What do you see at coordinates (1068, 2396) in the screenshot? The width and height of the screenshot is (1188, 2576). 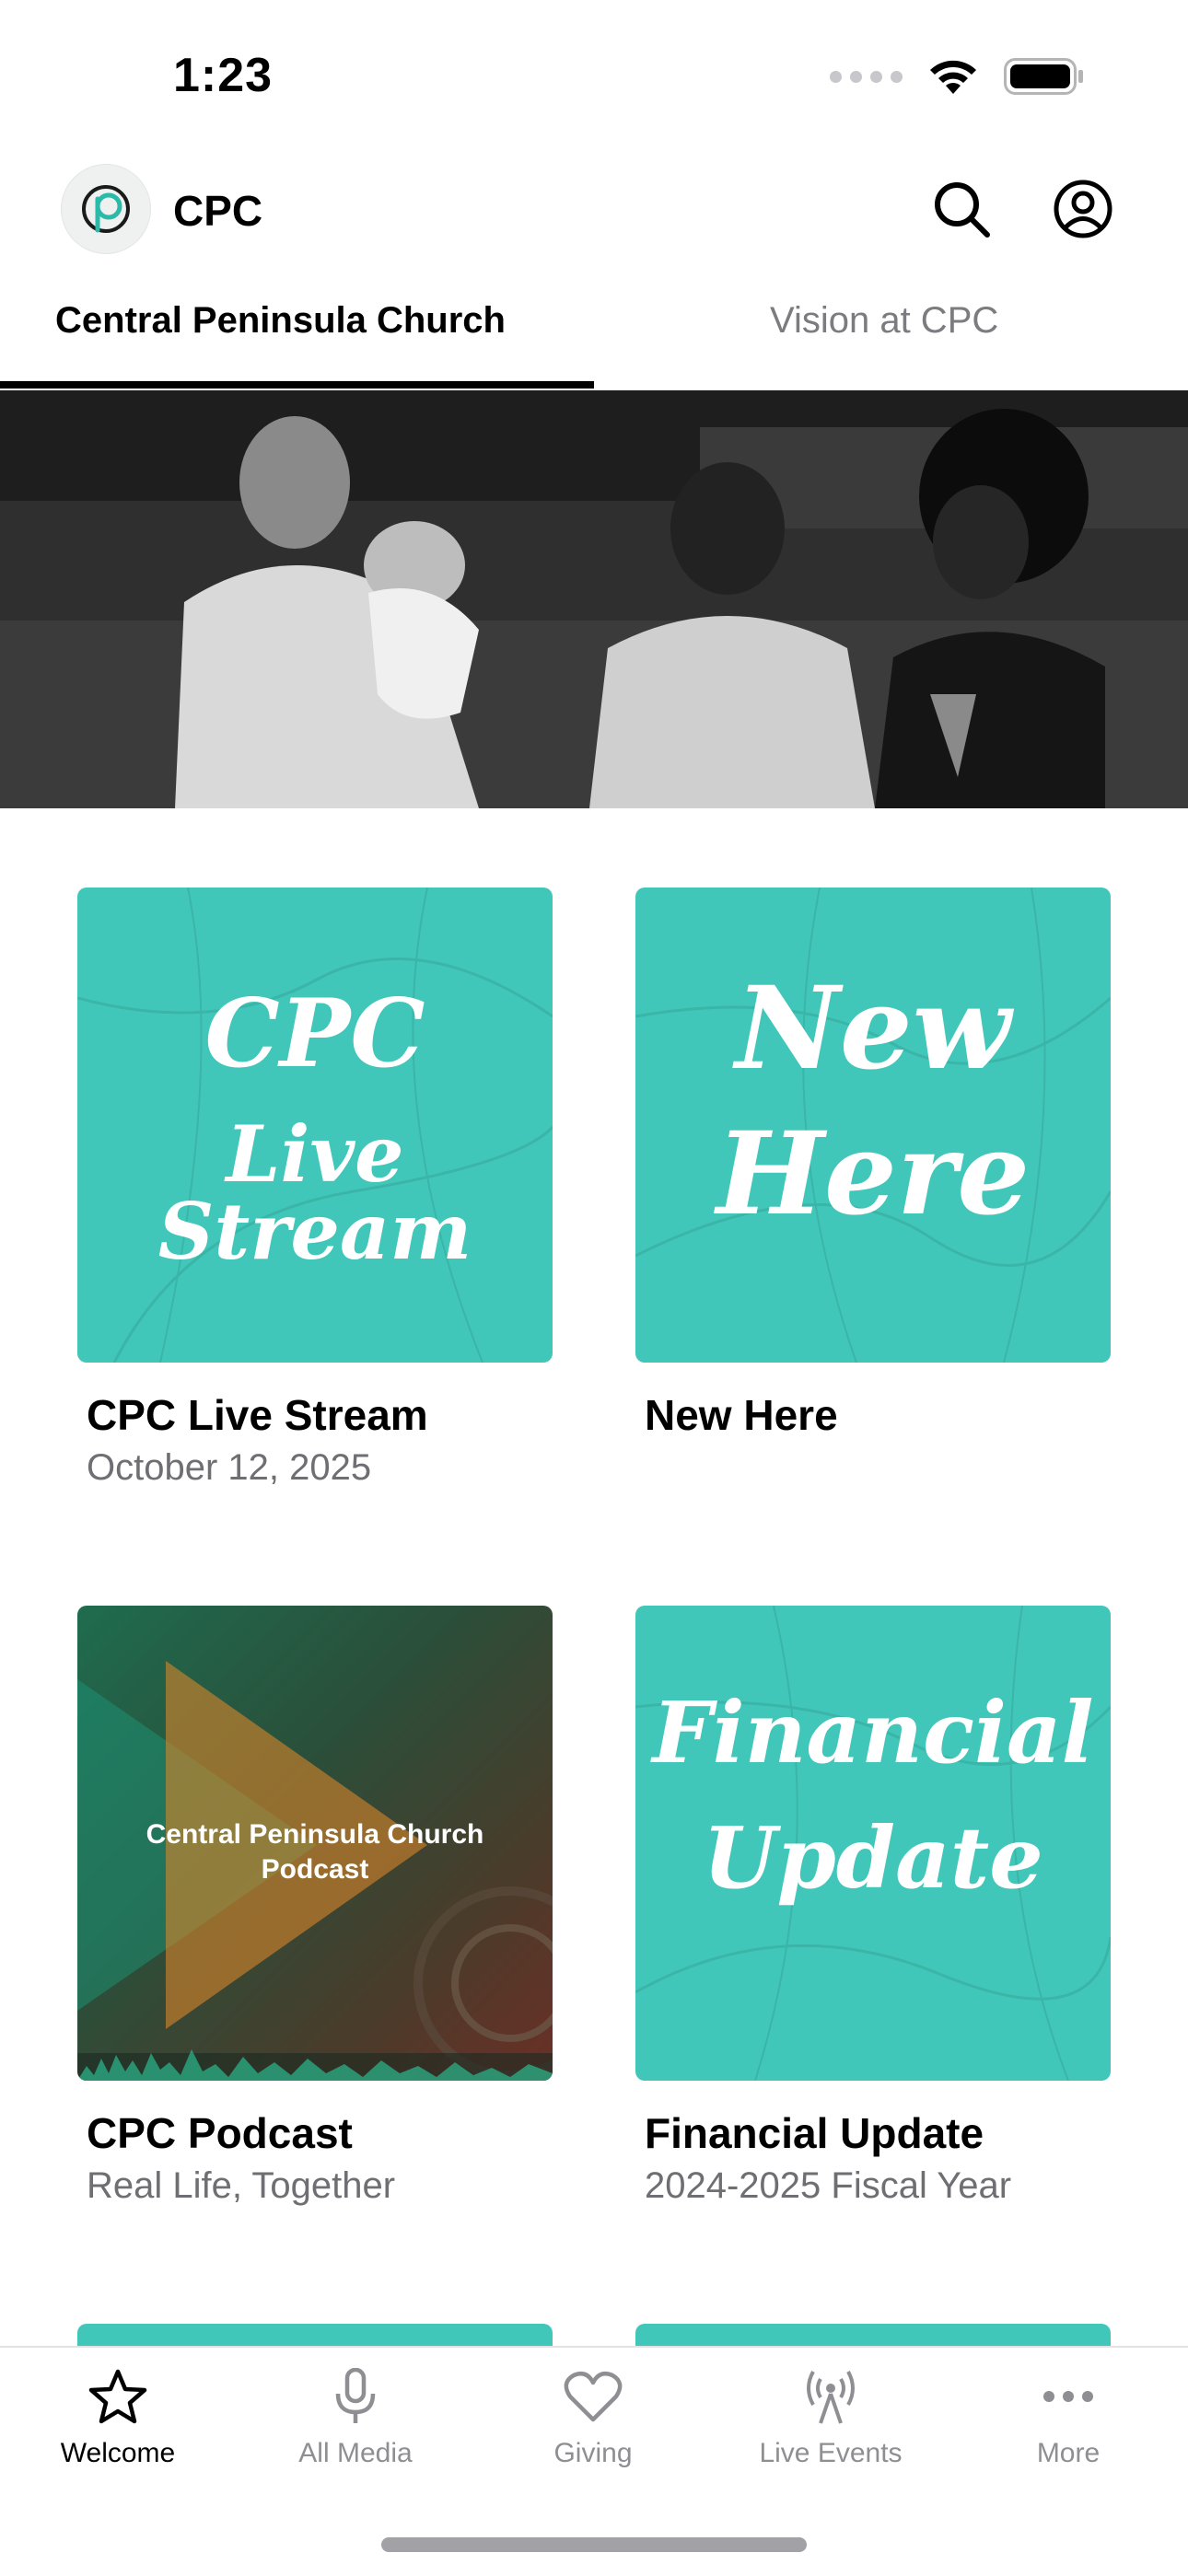 I see `ellipsis-icon` at bounding box center [1068, 2396].